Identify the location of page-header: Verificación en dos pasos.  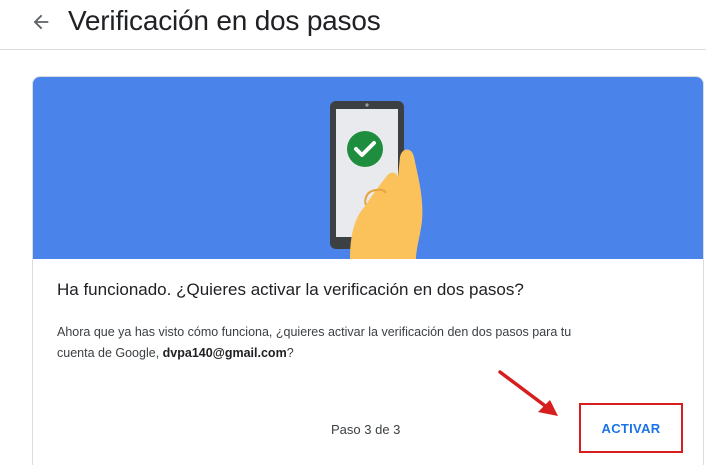
(353, 25).